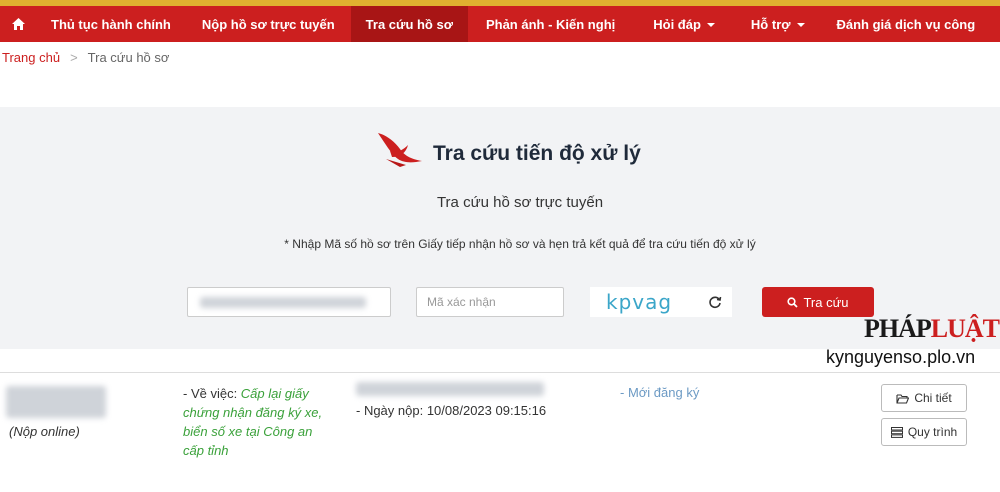  Describe the element at coordinates (901, 357) in the screenshot. I see `watermark-domain: kynguyenso.plo.vn` at that location.